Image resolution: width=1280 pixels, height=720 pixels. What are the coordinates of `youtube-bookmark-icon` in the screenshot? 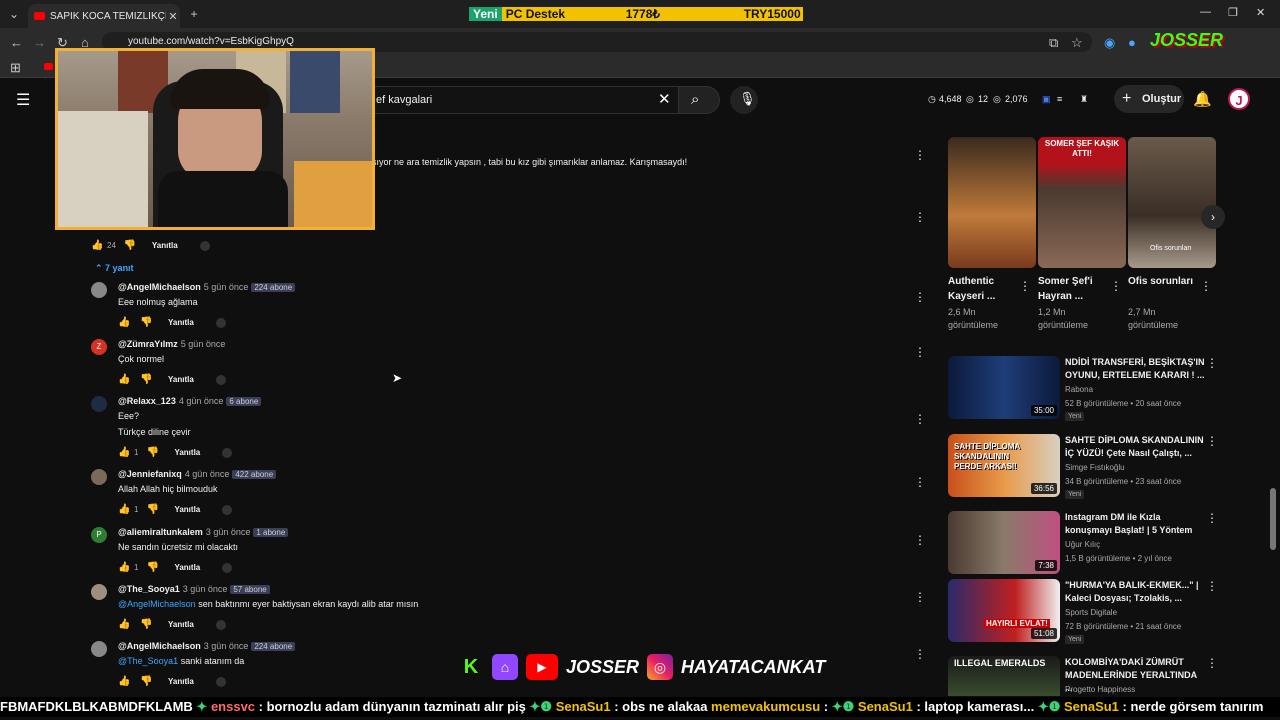 It's located at (48, 66).